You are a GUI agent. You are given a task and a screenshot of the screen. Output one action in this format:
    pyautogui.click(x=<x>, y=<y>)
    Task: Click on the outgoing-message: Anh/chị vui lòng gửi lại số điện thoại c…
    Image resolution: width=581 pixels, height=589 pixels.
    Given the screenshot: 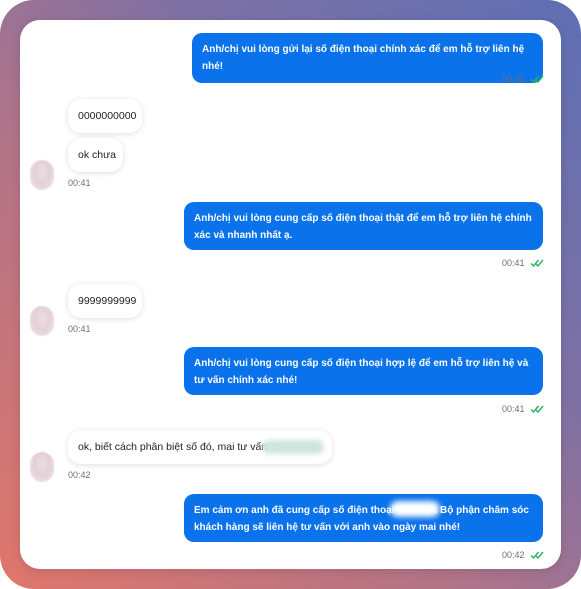 What is the action you would take?
    pyautogui.click(x=367, y=58)
    